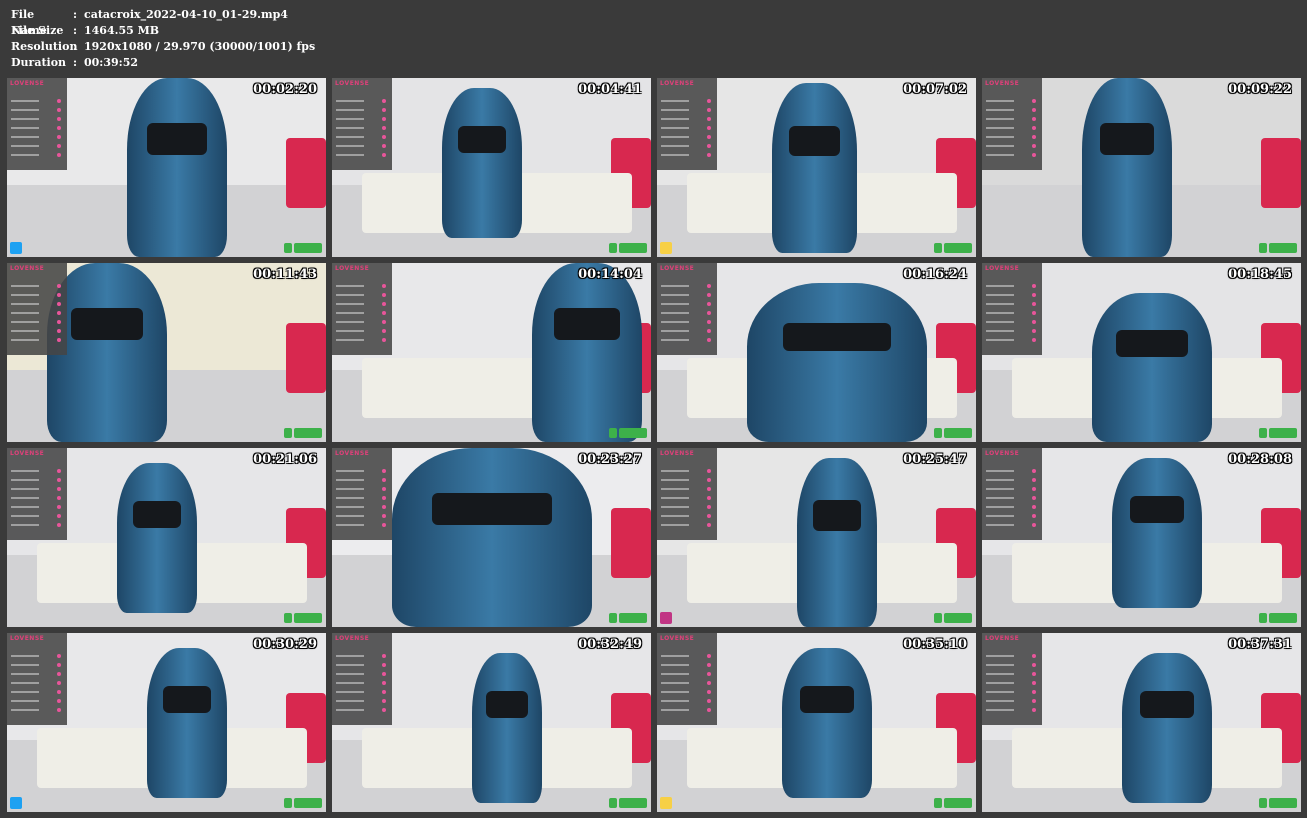 Image resolution: width=1307 pixels, height=818 pixels. I want to click on video-thumbnail: LOVENSE 00:14:04, so click(491, 352).